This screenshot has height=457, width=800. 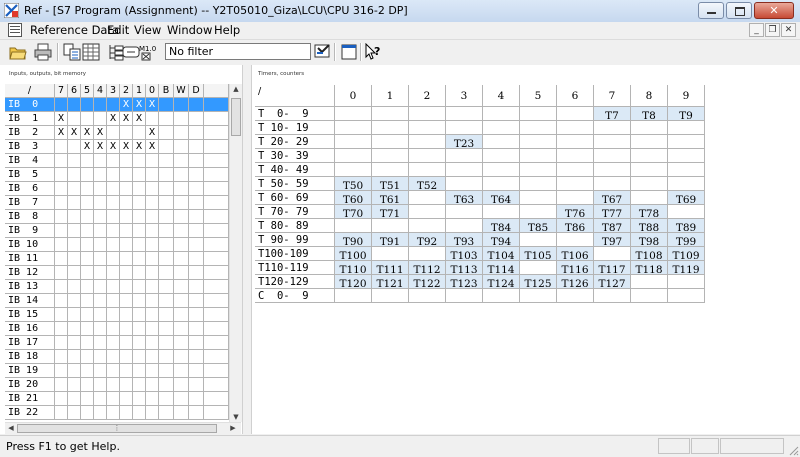 I want to click on timer-cell: T76, so click(x=575, y=212).